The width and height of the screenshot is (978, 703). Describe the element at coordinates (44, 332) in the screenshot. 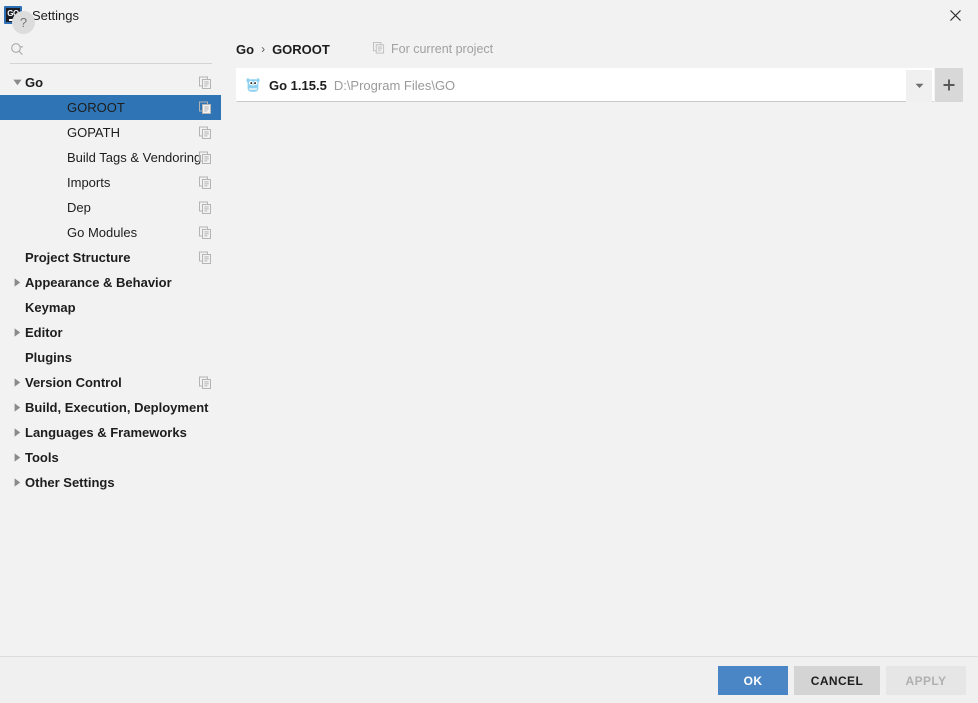

I see `sidebar-item-label: Editor` at that location.